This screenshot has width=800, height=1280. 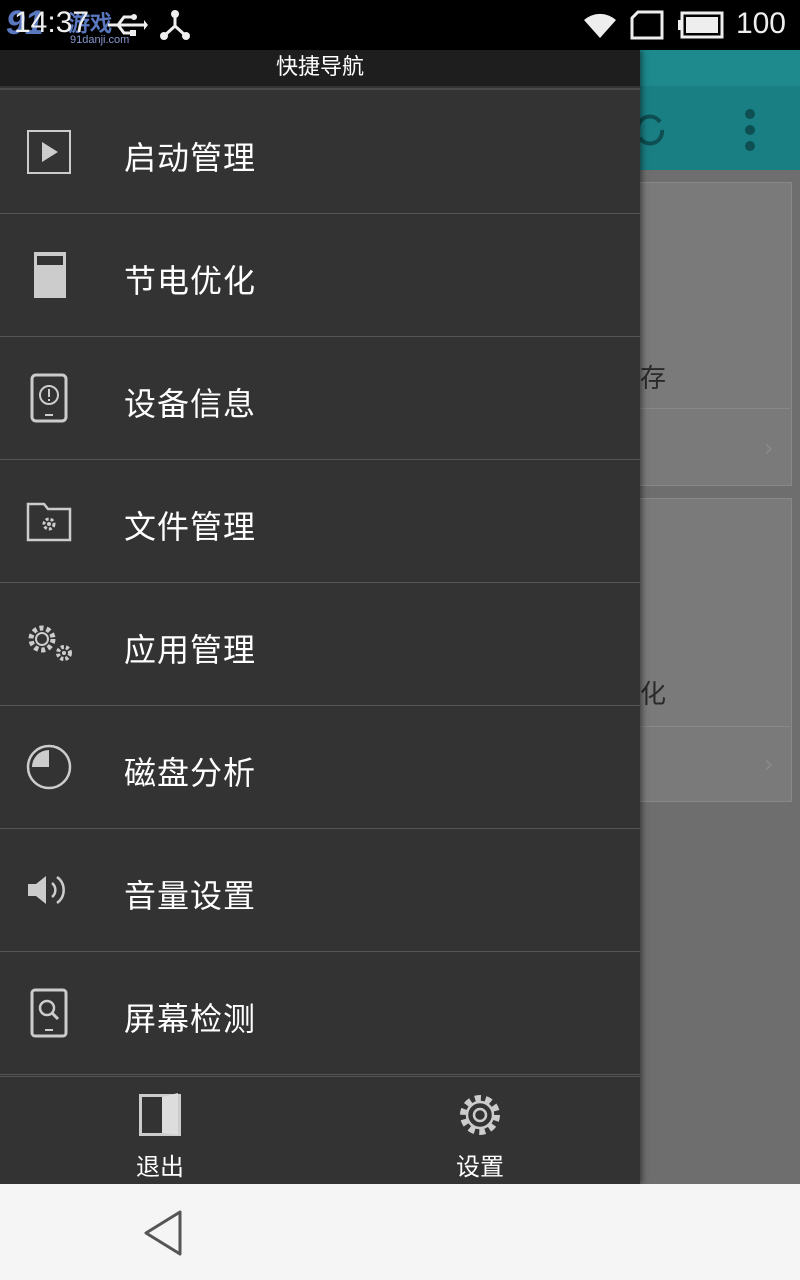 I want to click on menu-item-screen-test: 屏幕检测, so click(x=320, y=1013).